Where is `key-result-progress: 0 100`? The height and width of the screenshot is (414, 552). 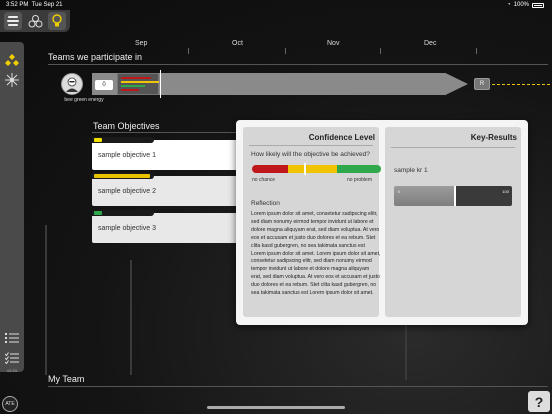 key-result-progress: 0 100 is located at coordinates (453, 196).